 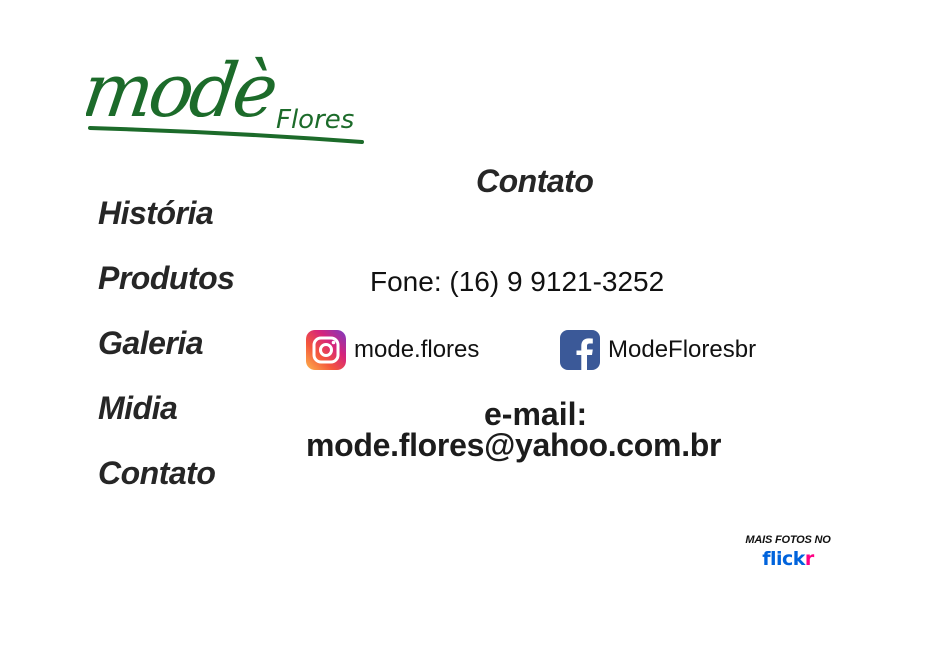 What do you see at coordinates (315, 120) in the screenshot?
I see `logo-secondary-text: Flores` at bounding box center [315, 120].